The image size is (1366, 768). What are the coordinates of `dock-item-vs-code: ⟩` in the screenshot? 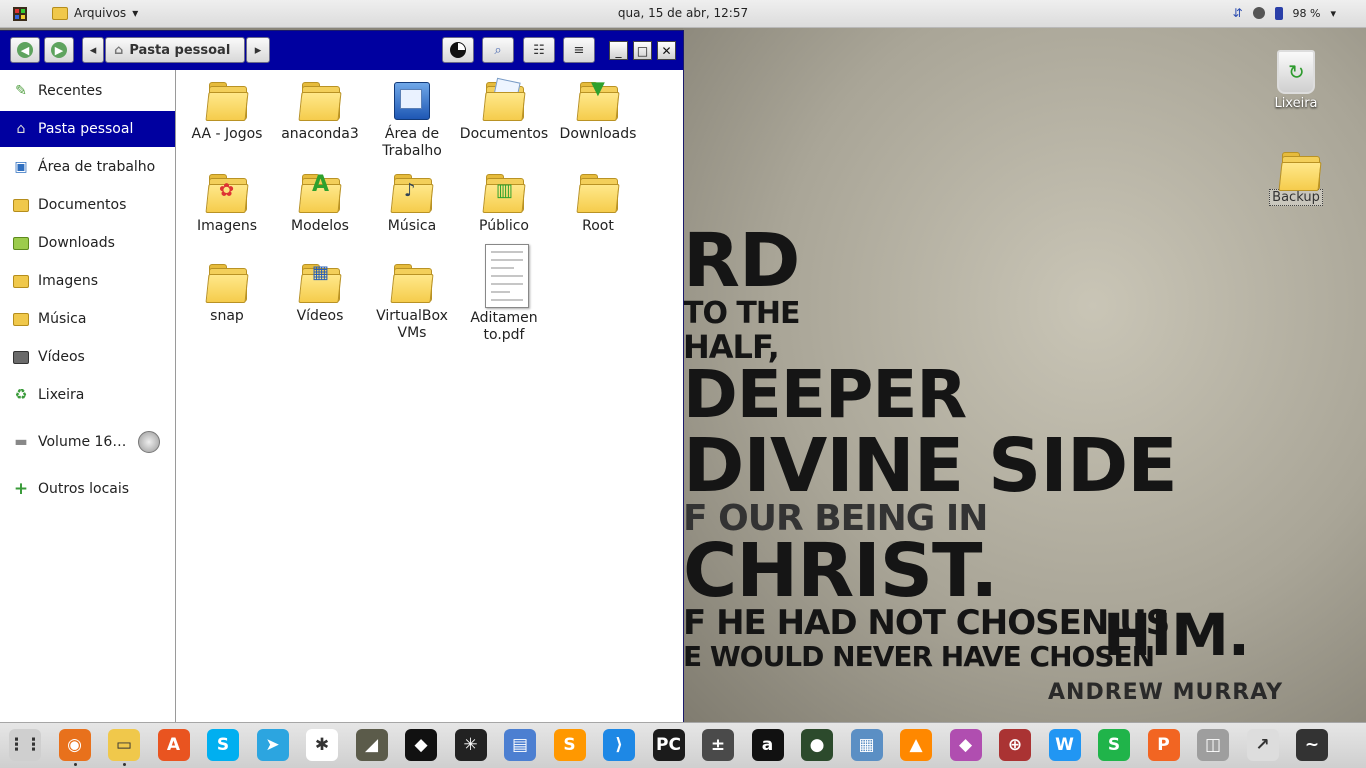 It's located at (619, 745).